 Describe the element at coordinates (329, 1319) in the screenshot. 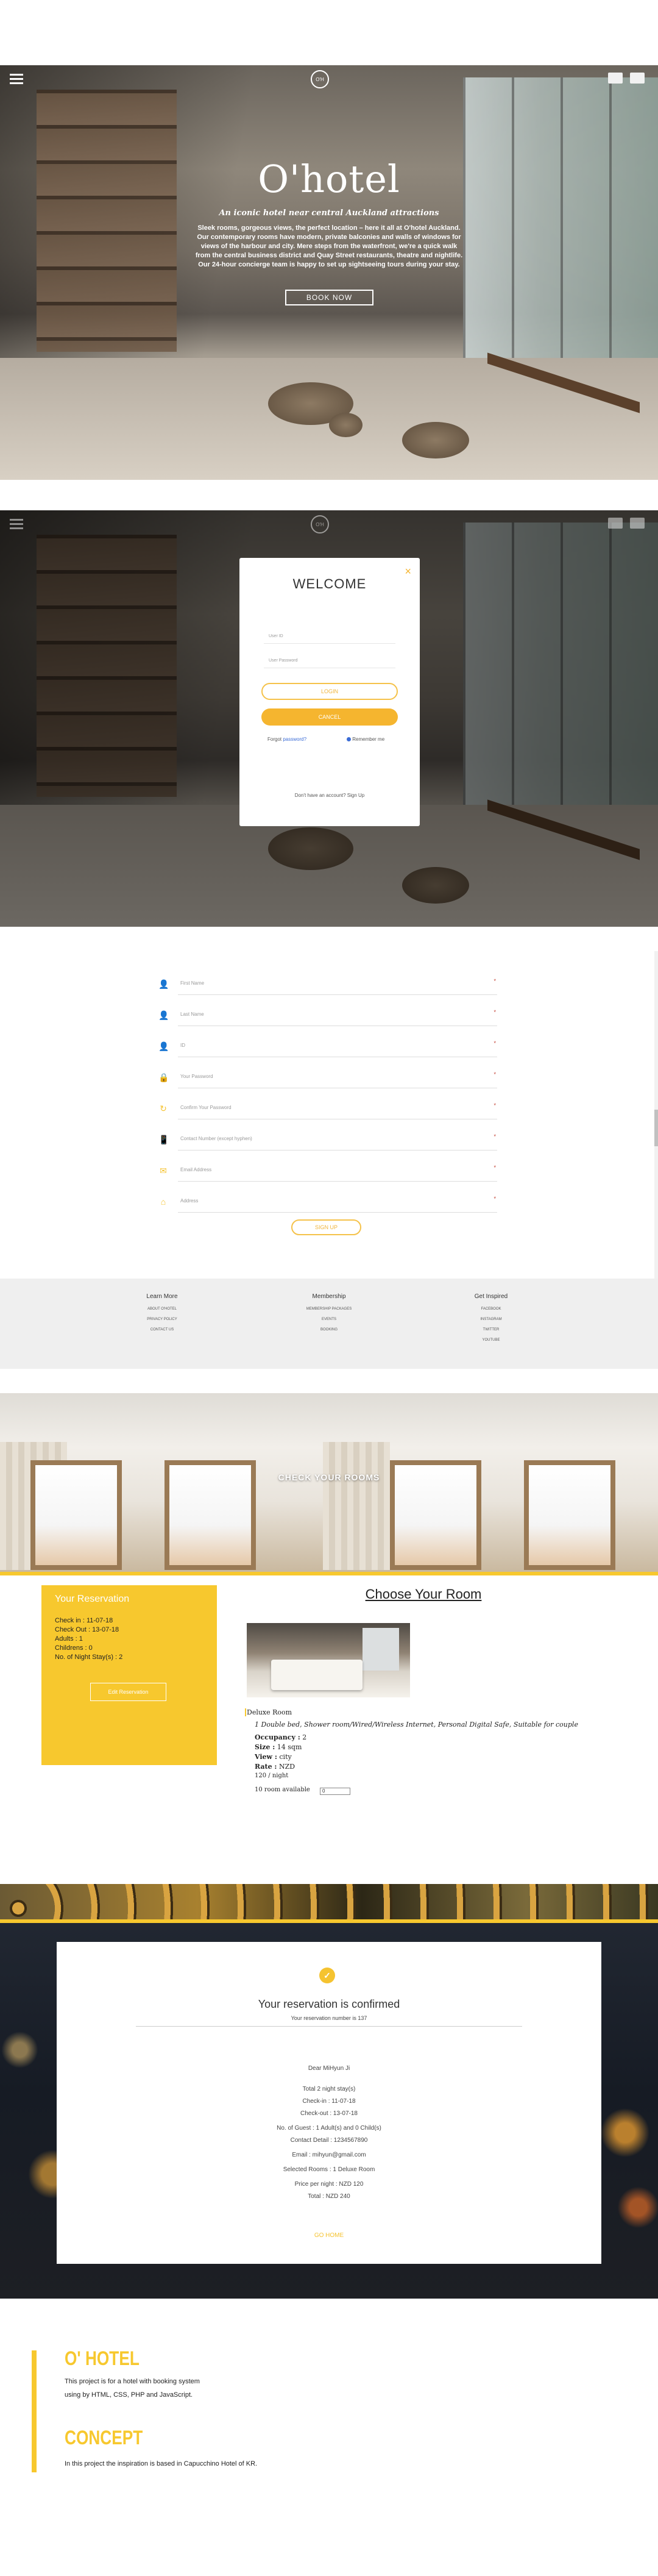

I see `footer-link: EVENTS` at that location.